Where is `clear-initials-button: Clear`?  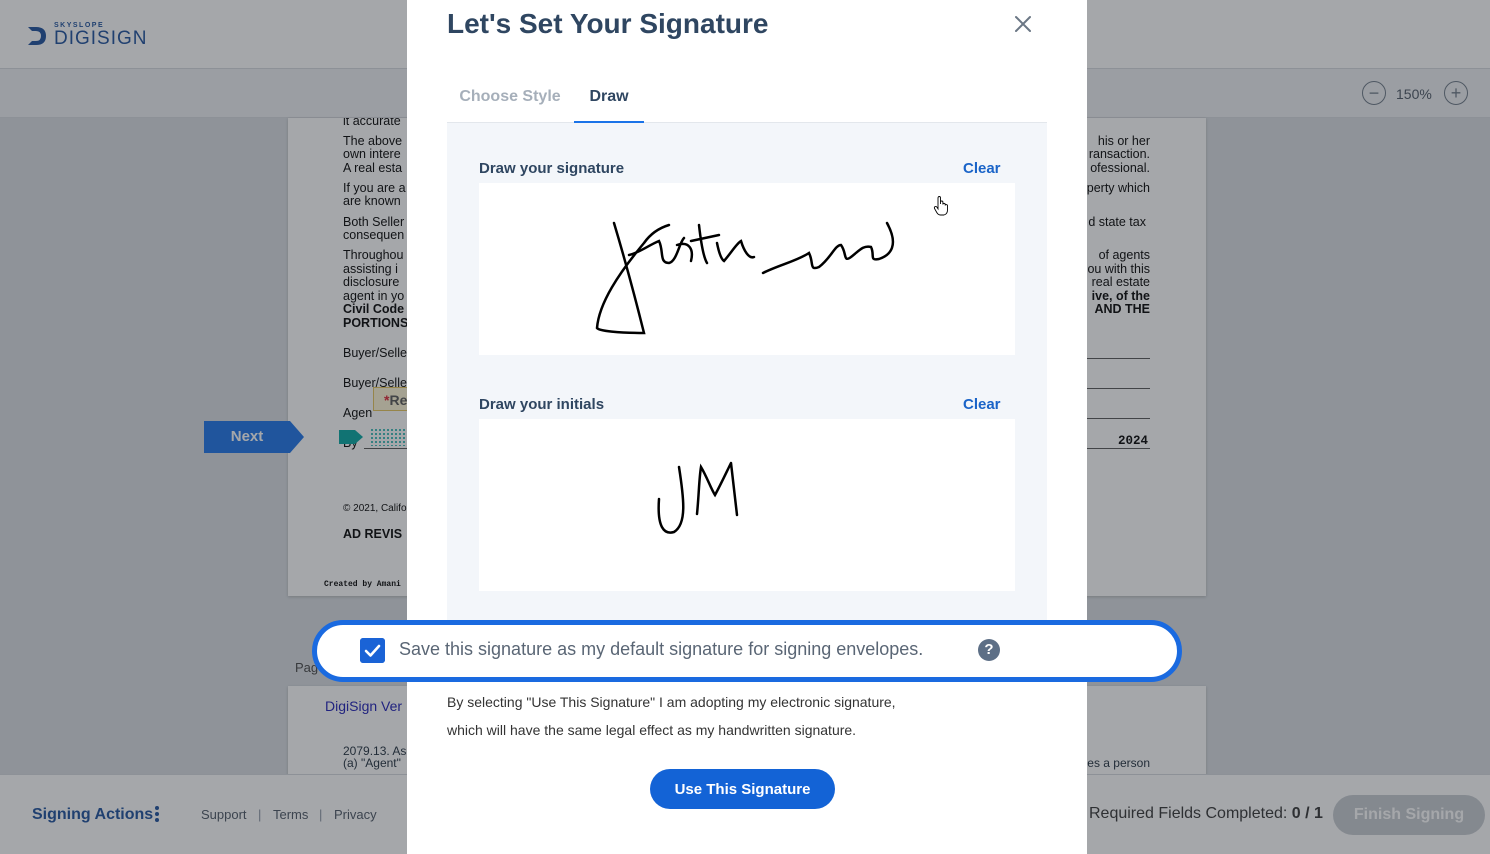
clear-initials-button: Clear is located at coordinates (982, 404).